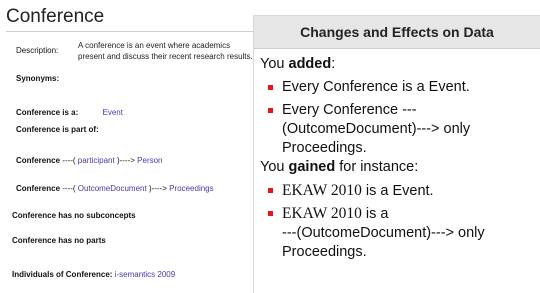  I want to click on concept-title: Conference, so click(55, 16).